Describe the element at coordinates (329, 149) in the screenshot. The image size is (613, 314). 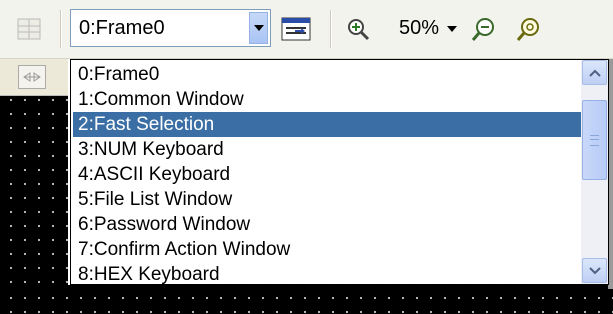
I see `list-item: 3:NUM Keyboard` at that location.